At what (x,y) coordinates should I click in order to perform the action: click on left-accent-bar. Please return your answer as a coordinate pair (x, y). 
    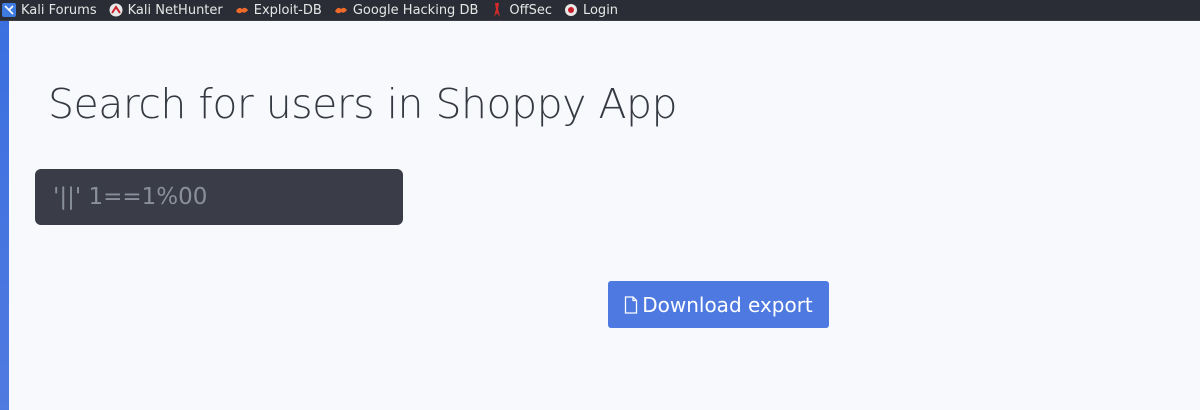
    Looking at the image, I should click on (4, 215).